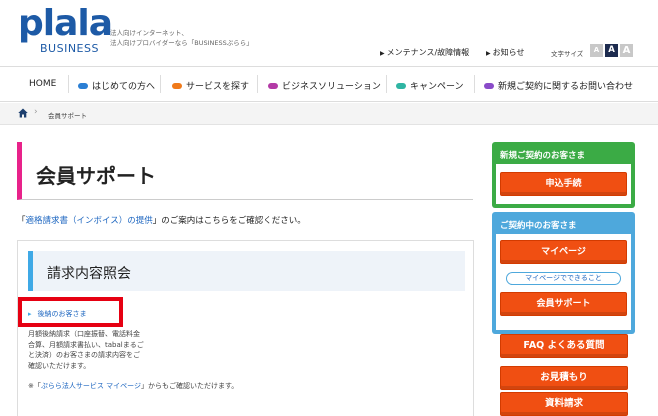 This screenshot has height=416, width=658. What do you see at coordinates (36, 112) in the screenshot?
I see `chevron-right-icon: ›` at bounding box center [36, 112].